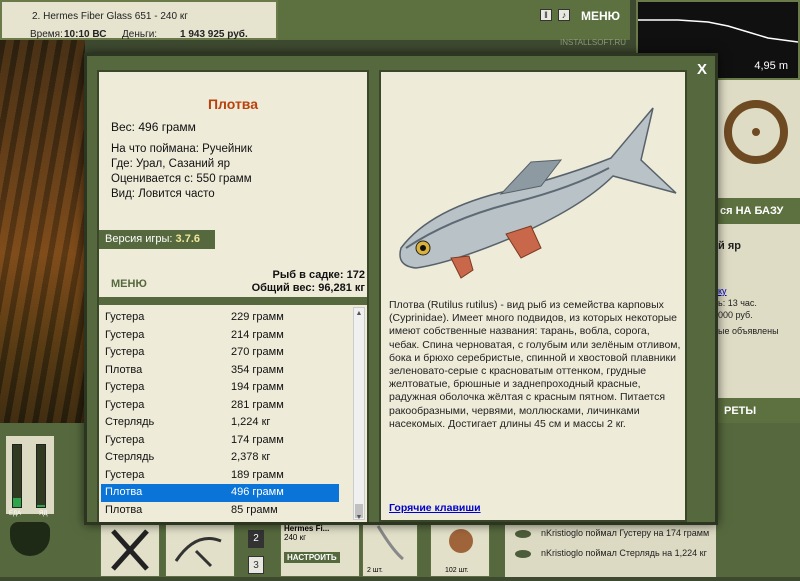 This screenshot has height=581, width=800. Describe the element at coordinates (624, 553) in the screenshot. I see `feed-line: nKristioglo поймал Стерлядь на 1,224 кг` at that location.